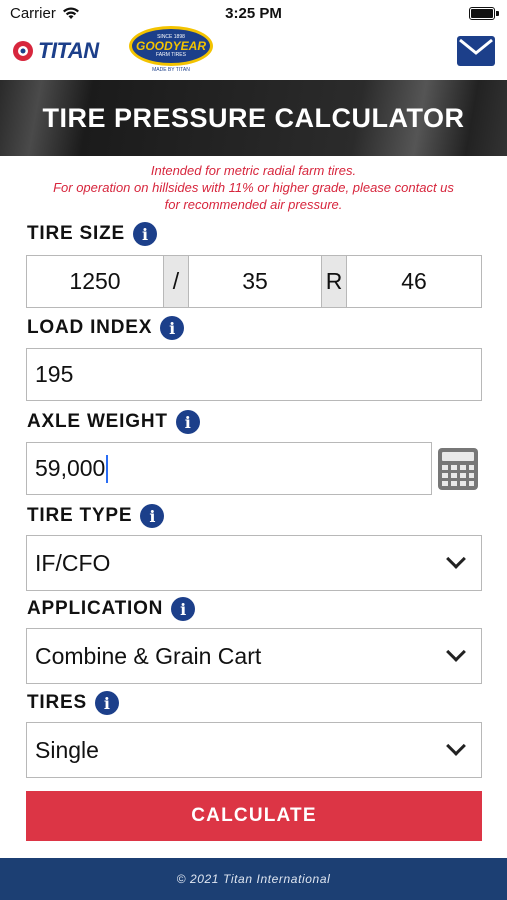 This screenshot has width=507, height=900. What do you see at coordinates (497, 13) in the screenshot?
I see `battery-cap` at bounding box center [497, 13].